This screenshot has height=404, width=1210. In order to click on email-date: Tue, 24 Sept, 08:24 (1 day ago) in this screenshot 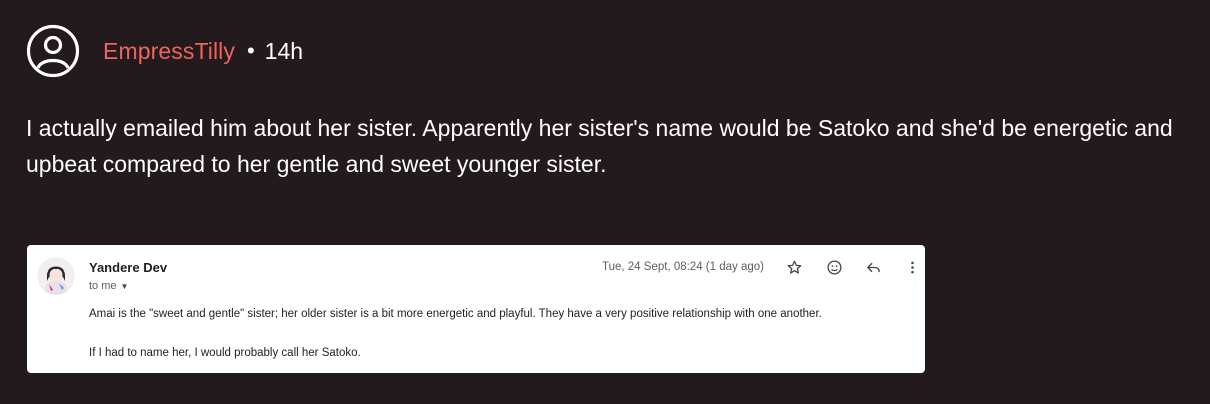, I will do `click(683, 267)`.